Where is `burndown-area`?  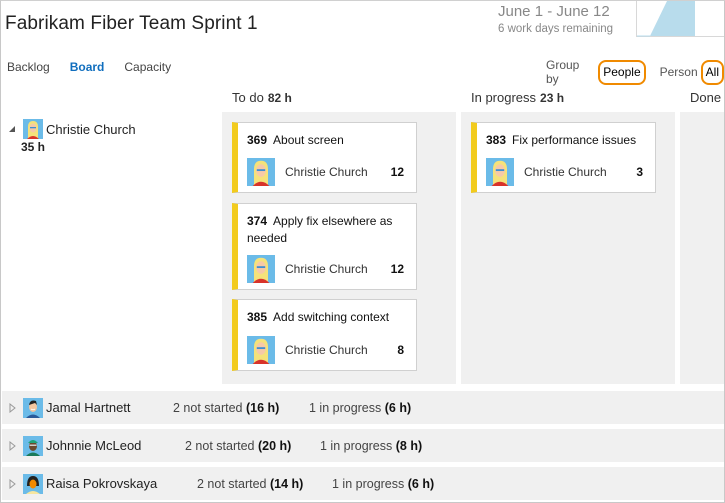 burndown-area is located at coordinates (666, 18).